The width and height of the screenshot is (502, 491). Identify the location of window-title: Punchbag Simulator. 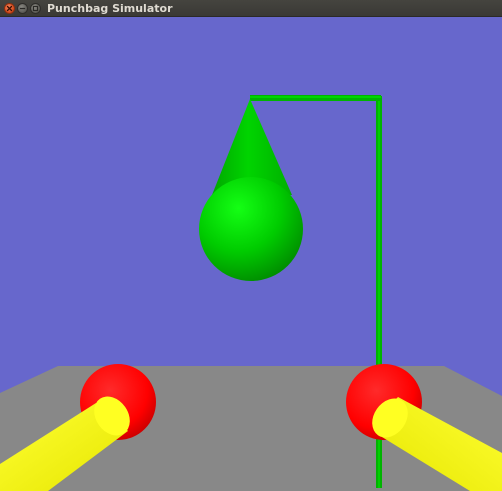
(110, 8).